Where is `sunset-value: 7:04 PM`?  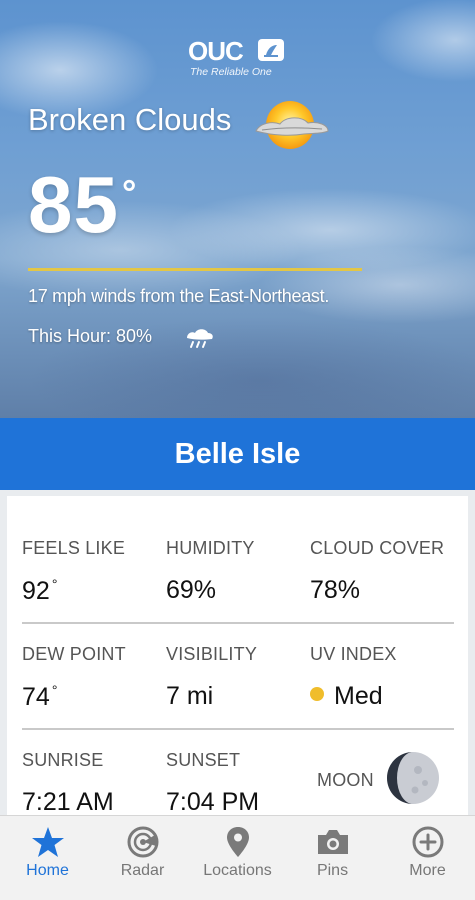 sunset-value: 7:04 PM is located at coordinates (213, 802).